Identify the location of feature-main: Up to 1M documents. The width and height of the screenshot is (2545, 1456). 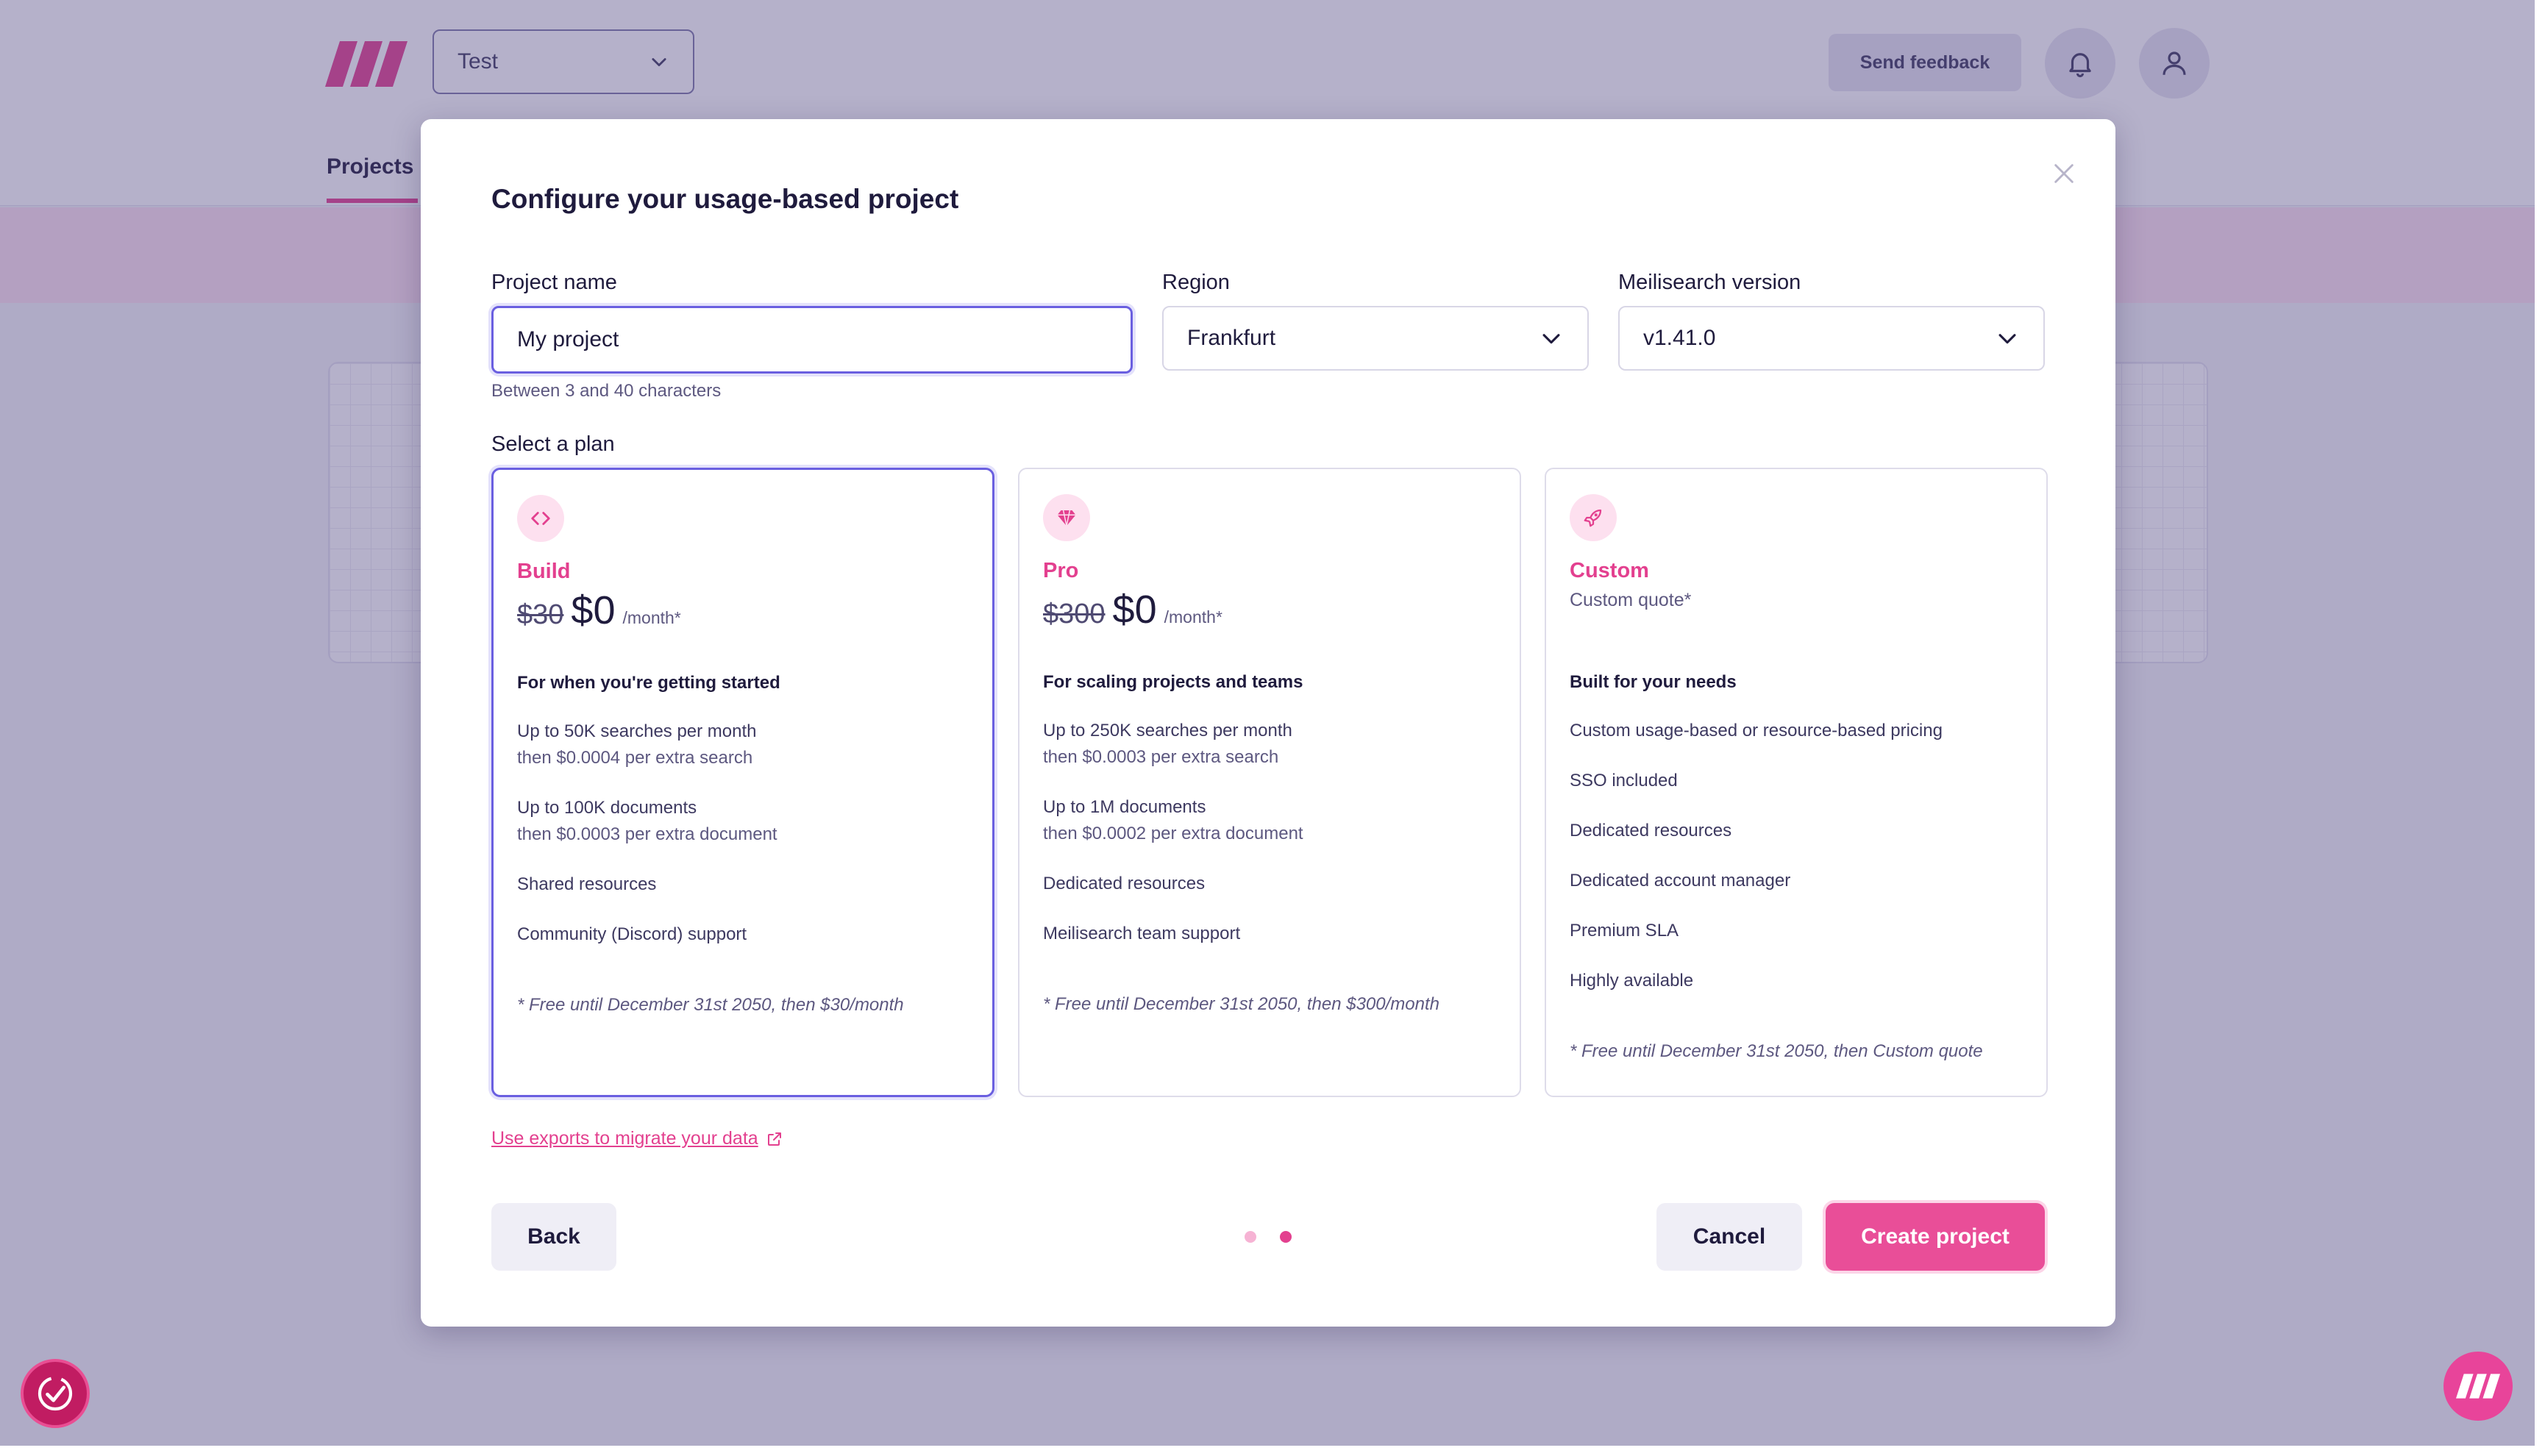
(1124, 807).